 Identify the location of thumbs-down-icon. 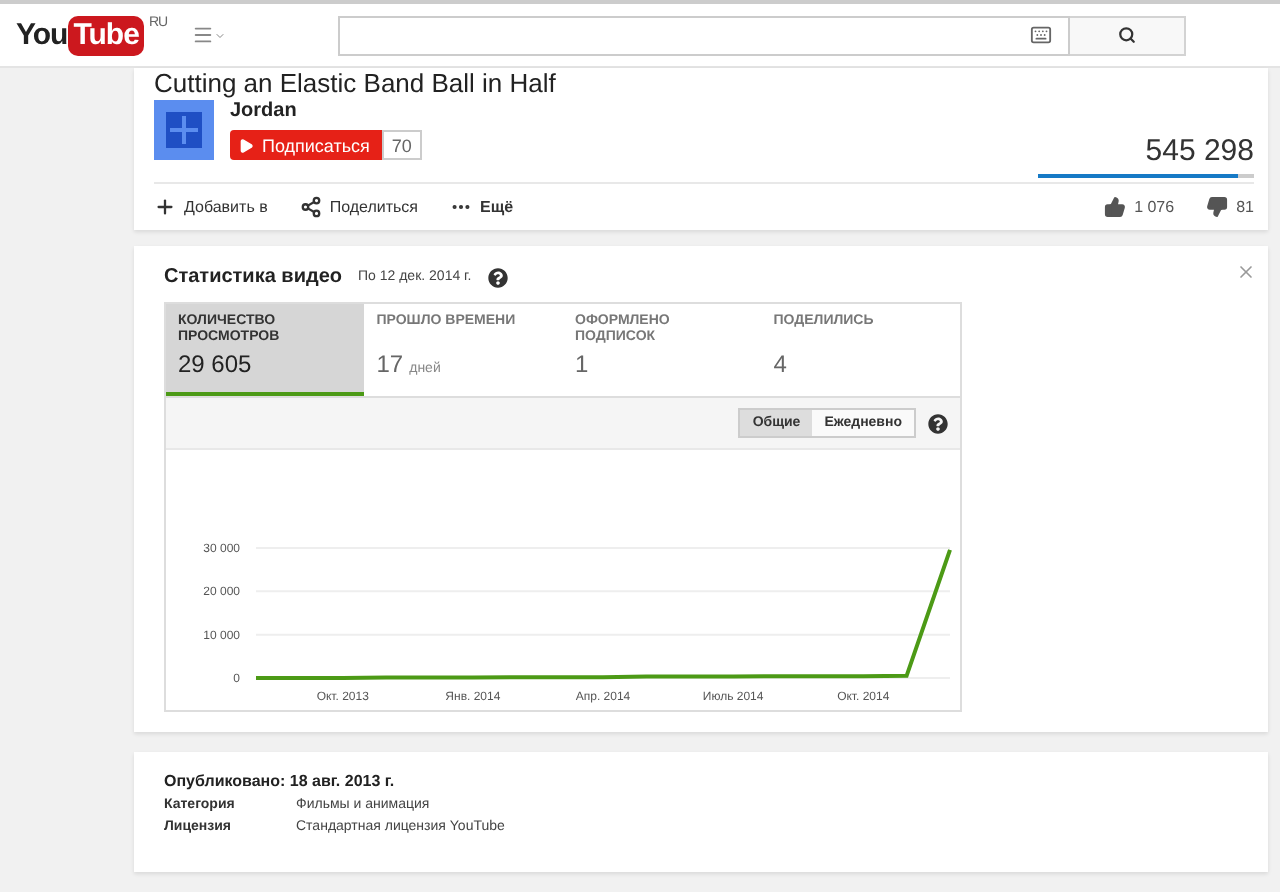
(1217, 207).